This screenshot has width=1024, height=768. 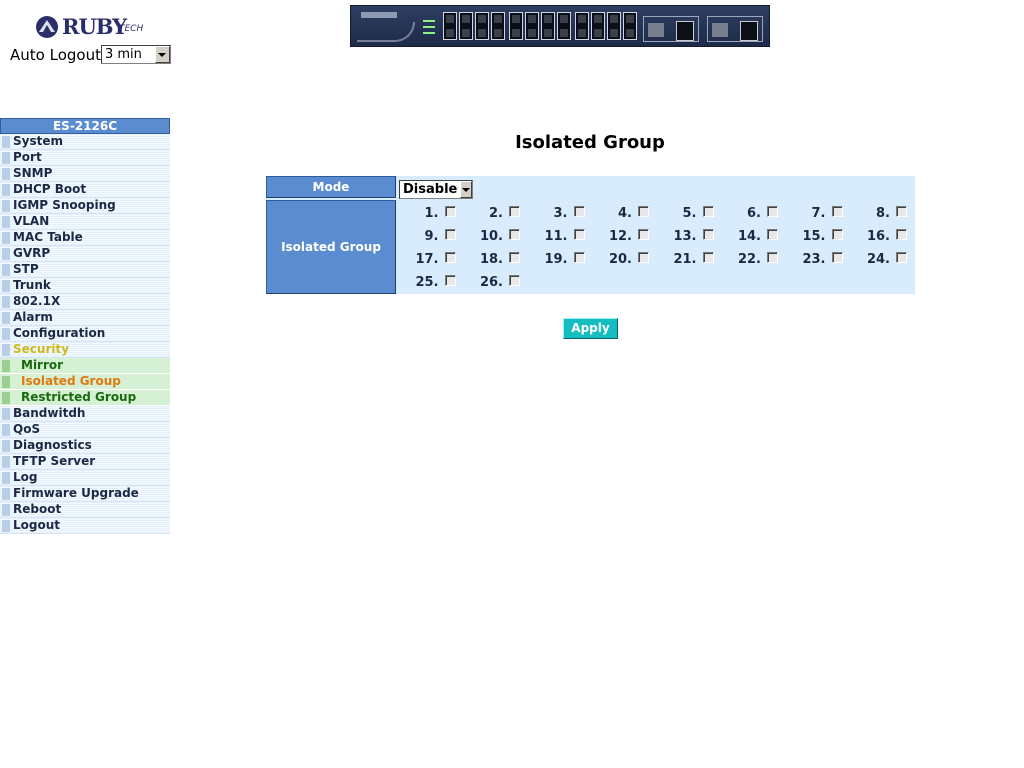 What do you see at coordinates (85, 494) in the screenshot?
I see `sidebar-item-firmware-upgrade: Firmware Upgrade` at bounding box center [85, 494].